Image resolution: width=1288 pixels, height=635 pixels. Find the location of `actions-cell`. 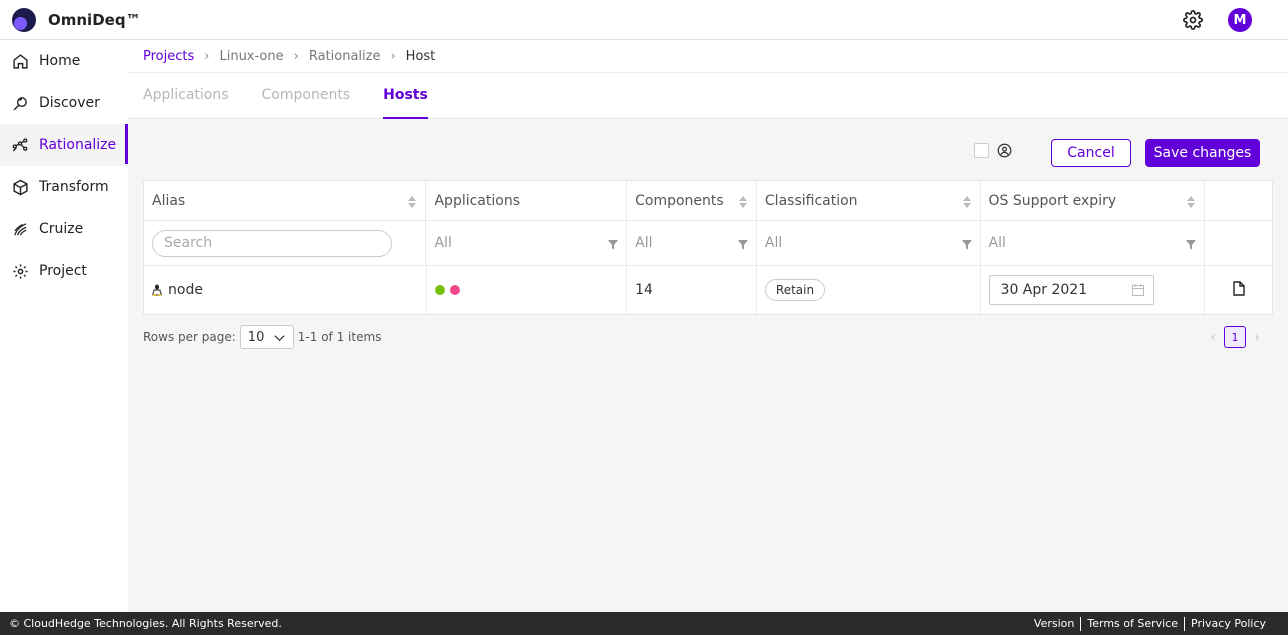

actions-cell is located at coordinates (1238, 290).